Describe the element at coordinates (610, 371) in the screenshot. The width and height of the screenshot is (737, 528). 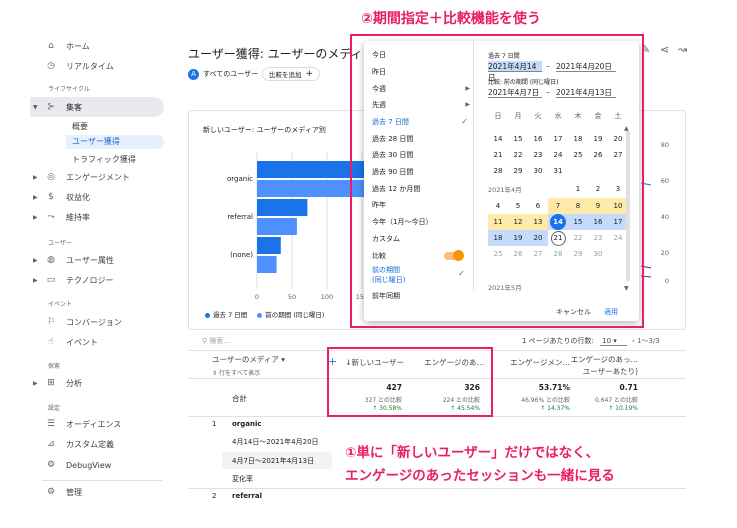
I see `col-engaged-per-user-sub: ユーザーあたり)` at that location.